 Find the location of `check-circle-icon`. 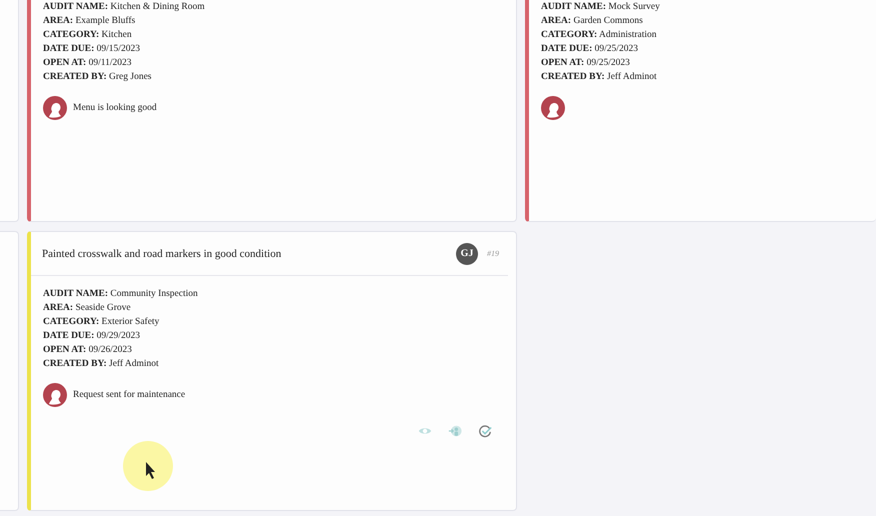

check-circle-icon is located at coordinates (485, 431).